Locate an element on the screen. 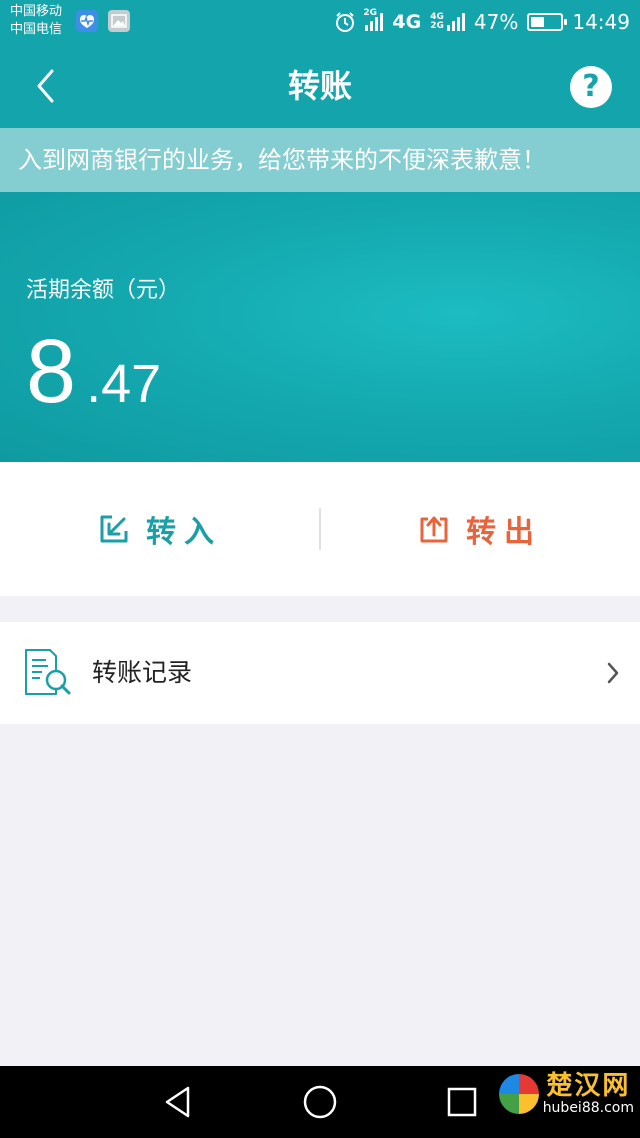 Image resolution: width=640 pixels, height=1138 pixels. net-2g-label: 2G is located at coordinates (370, 13).